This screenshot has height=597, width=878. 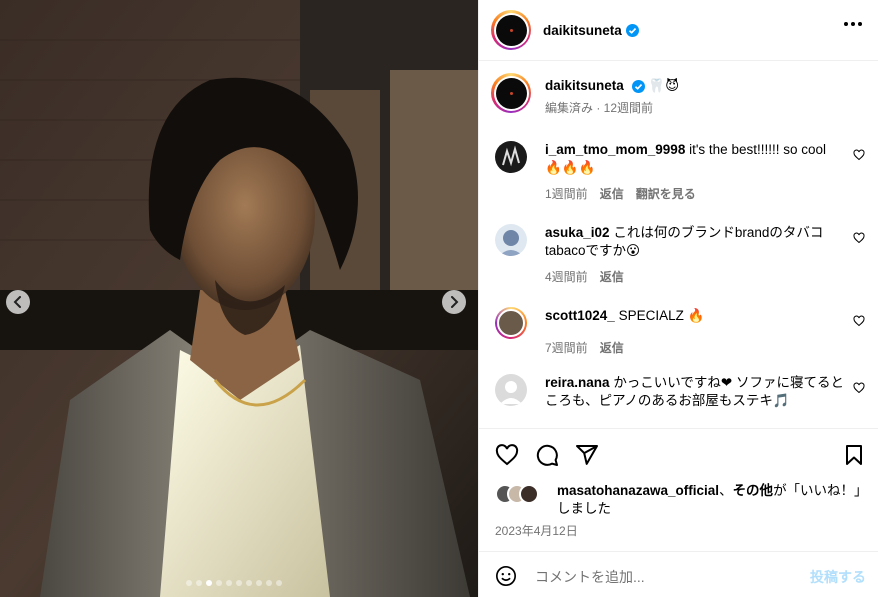 I want to click on emoji-icon, so click(x=506, y=576).